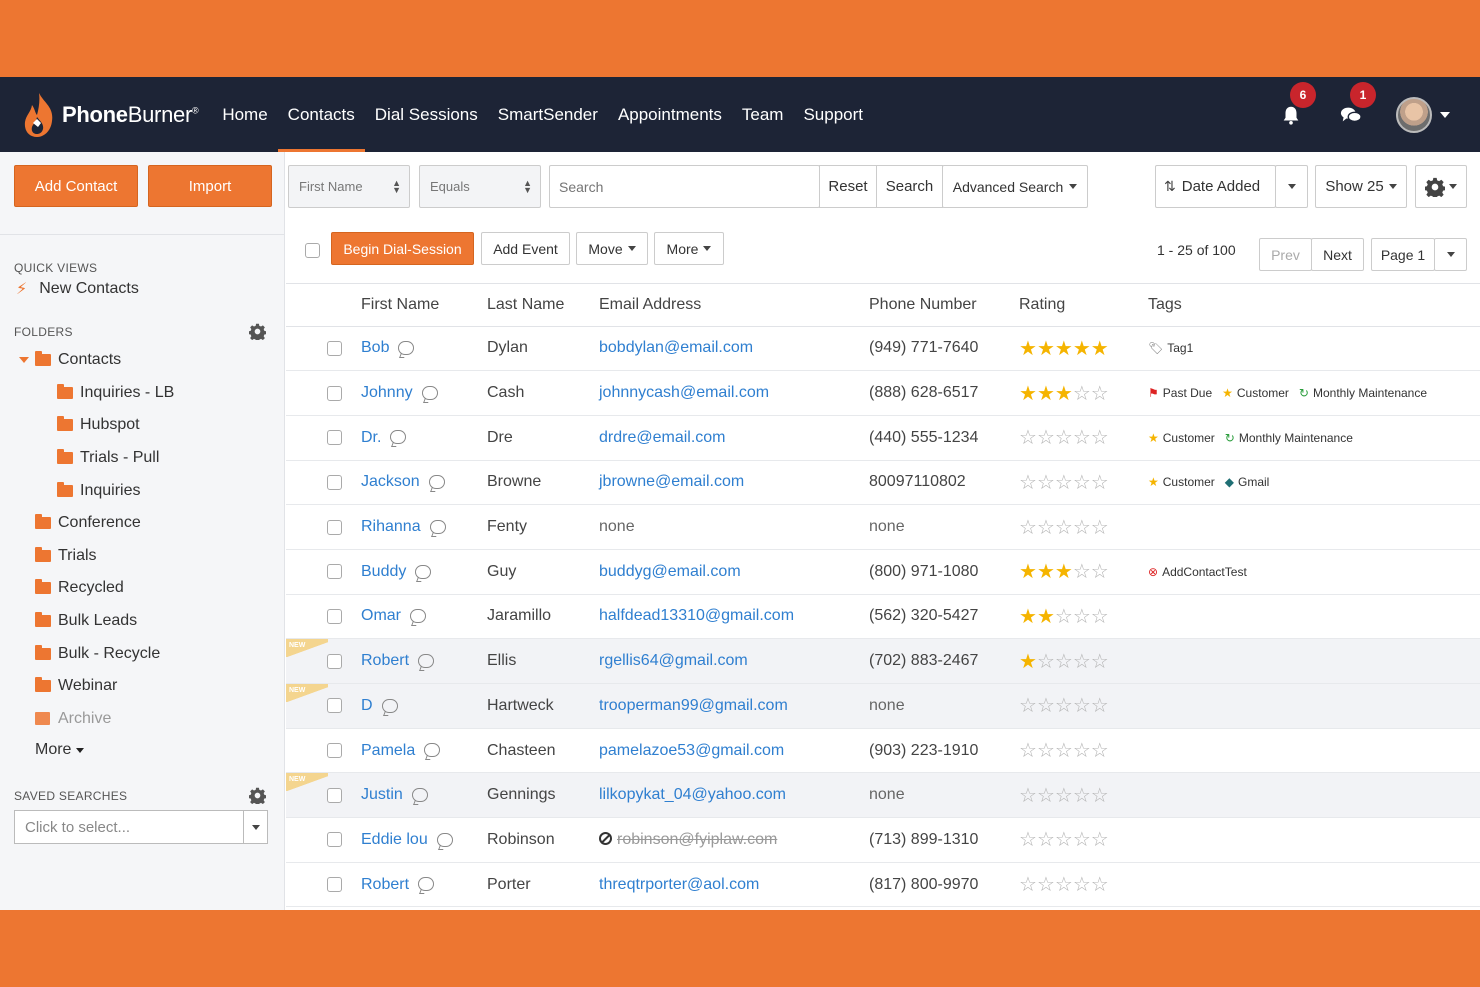  I want to click on nav-item-home: Home, so click(244, 114).